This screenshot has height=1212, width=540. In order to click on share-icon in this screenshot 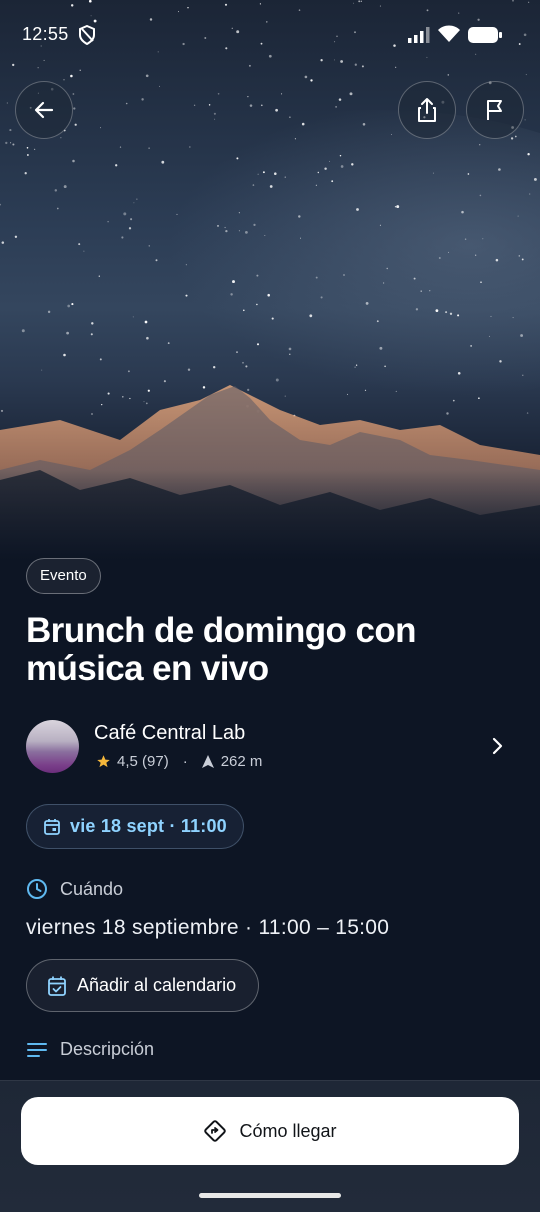, I will do `click(427, 110)`.